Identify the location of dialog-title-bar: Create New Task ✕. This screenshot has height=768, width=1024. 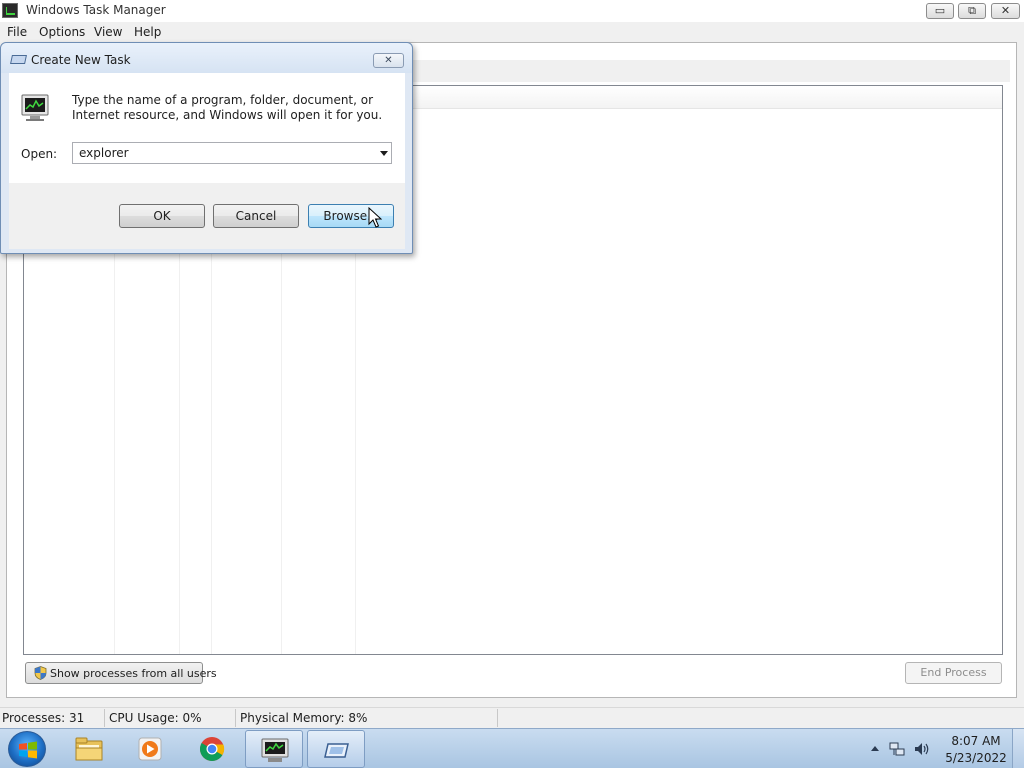
(206, 58).